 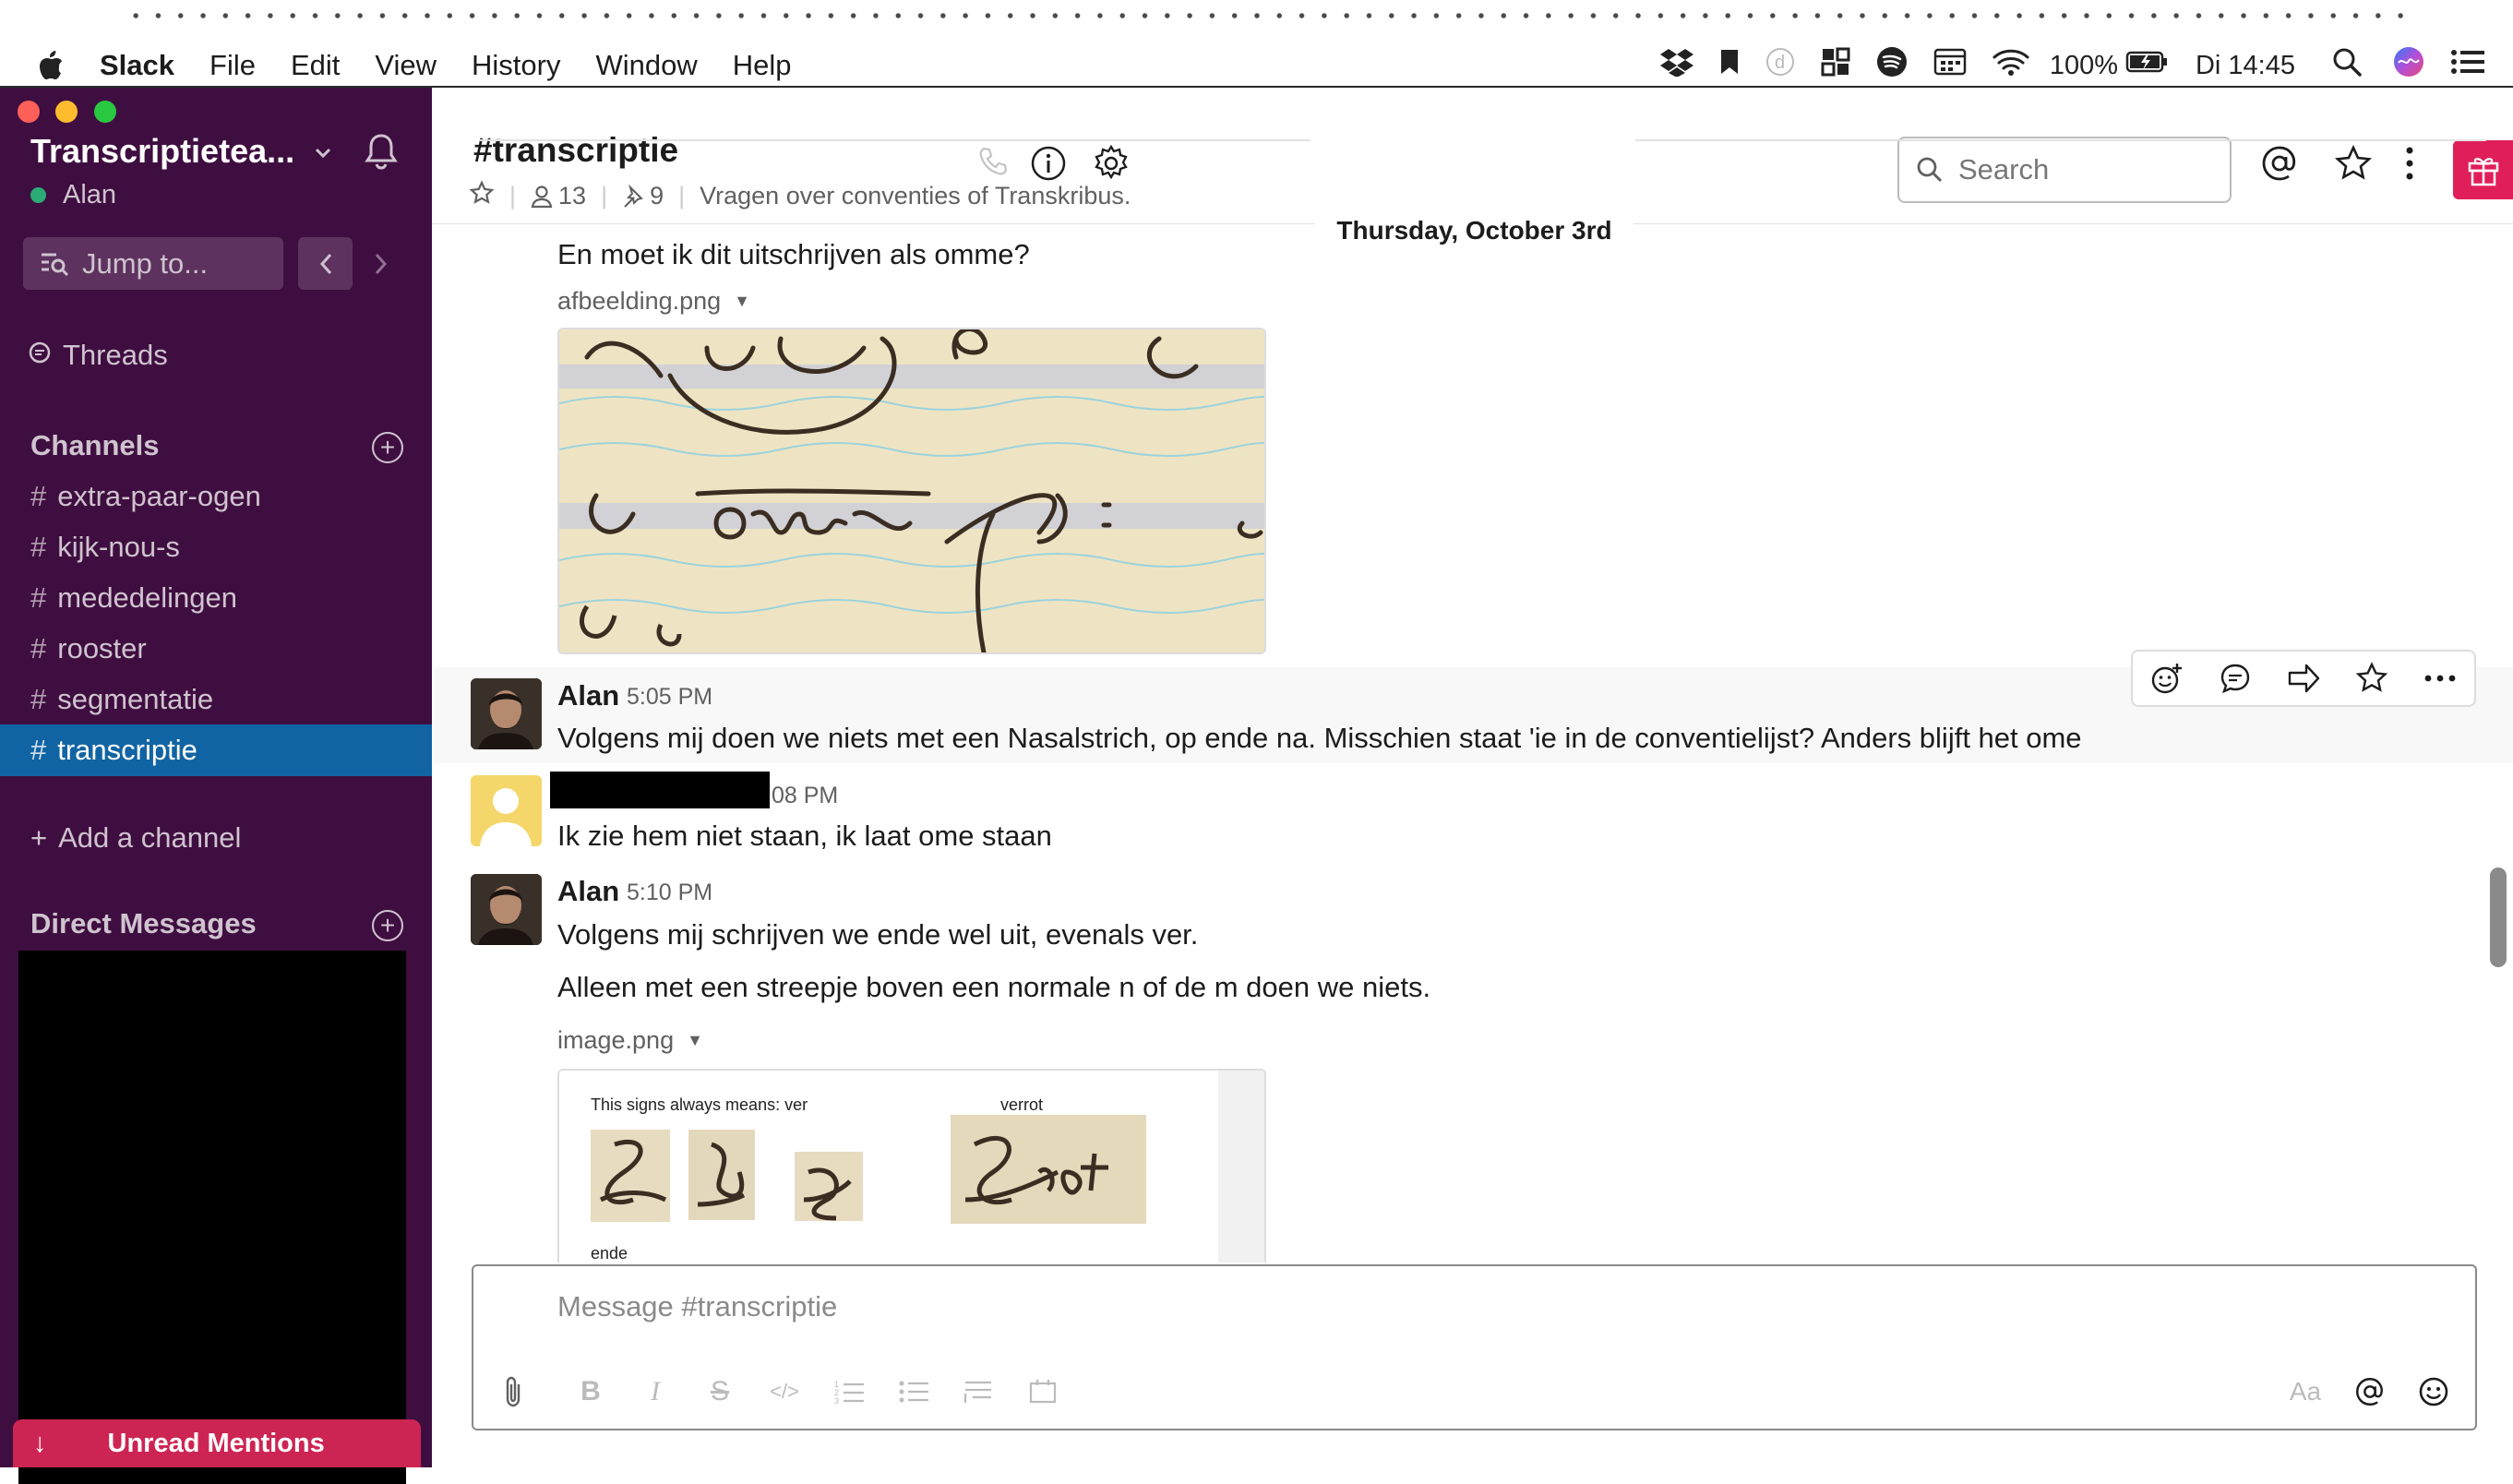 What do you see at coordinates (315, 65) in the screenshot?
I see `menu-edit: Edit` at bounding box center [315, 65].